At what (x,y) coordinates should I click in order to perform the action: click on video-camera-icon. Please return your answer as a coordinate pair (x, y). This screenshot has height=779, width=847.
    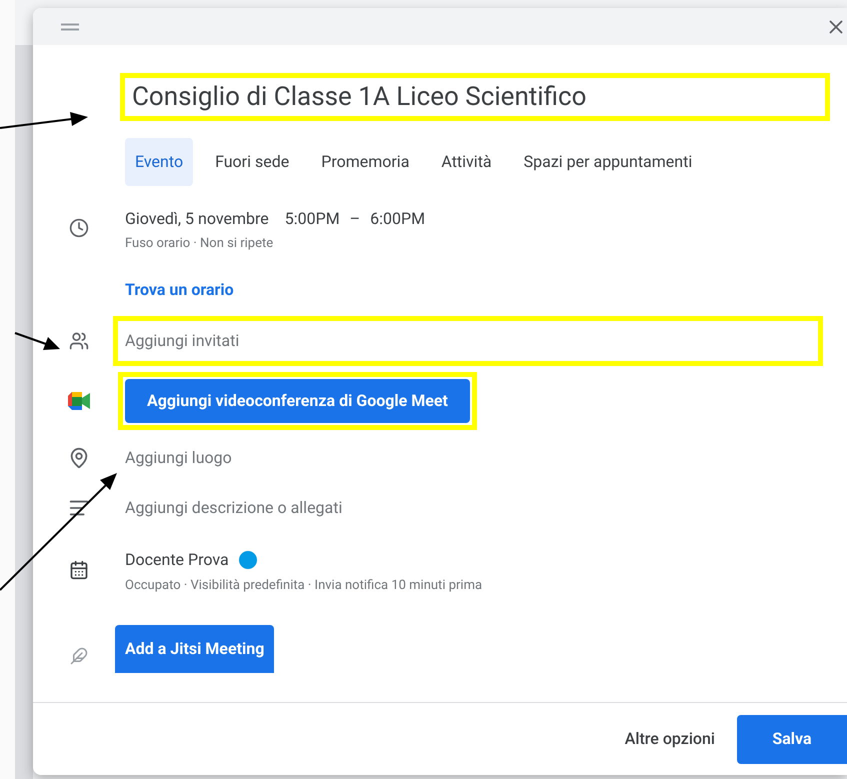
    Looking at the image, I should click on (79, 401).